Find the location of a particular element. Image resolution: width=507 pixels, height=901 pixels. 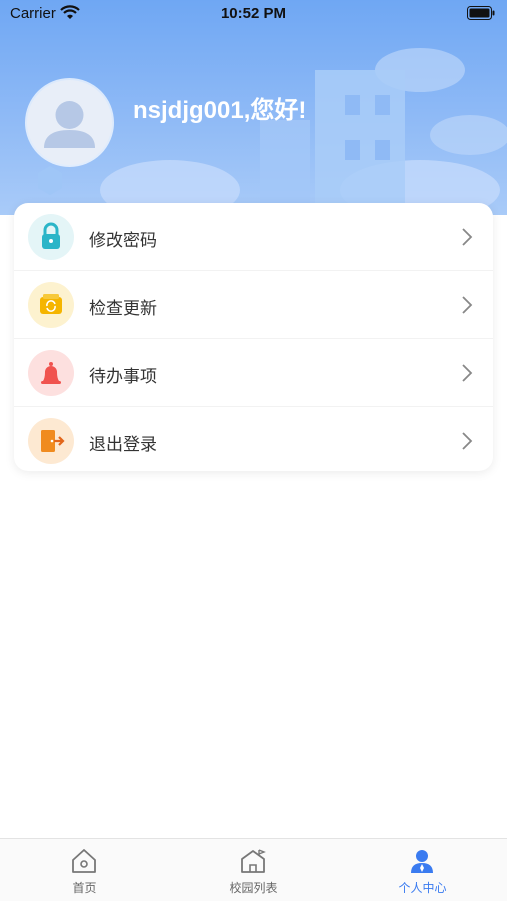

user-greeting: nsjdjg001,您好! is located at coordinates (220, 110).